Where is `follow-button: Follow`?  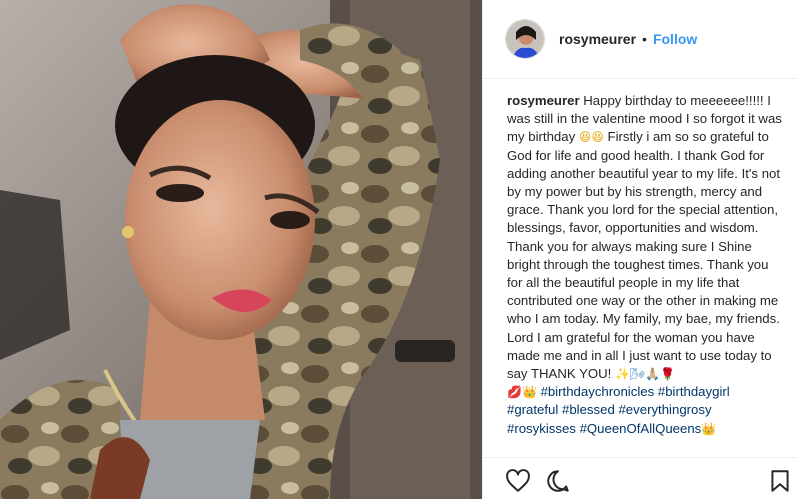
follow-button: Follow is located at coordinates (675, 39).